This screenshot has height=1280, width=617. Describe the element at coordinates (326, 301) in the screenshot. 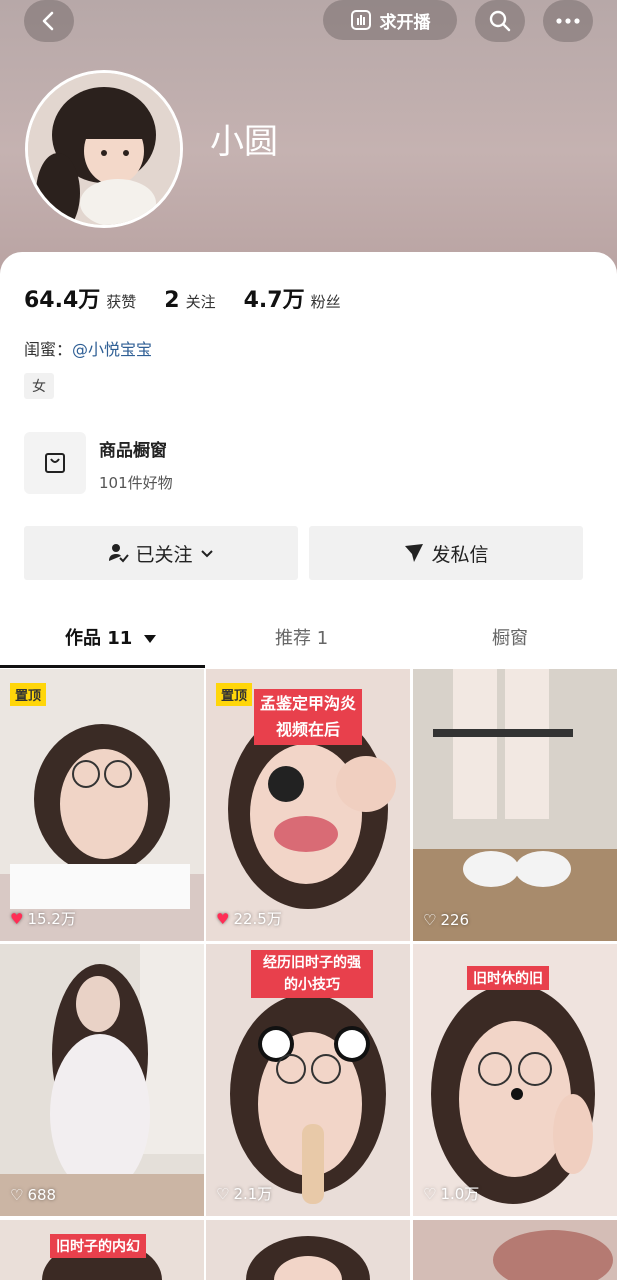

I see `followers-label: 粉丝` at that location.